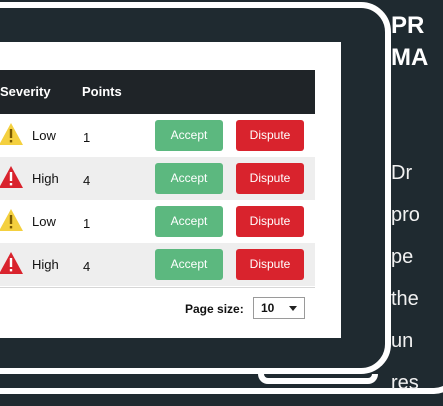  Describe the element at coordinates (405, 215) in the screenshot. I see `body-copy-line: pro` at that location.